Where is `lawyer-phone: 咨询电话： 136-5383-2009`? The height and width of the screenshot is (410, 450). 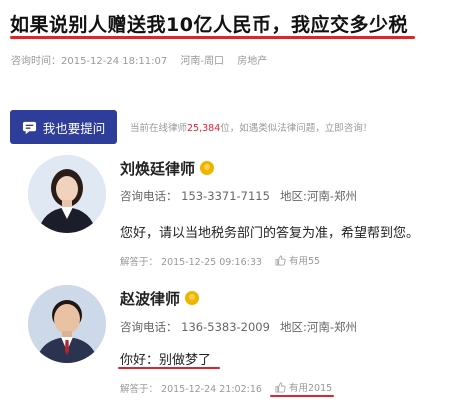 lawyer-phone: 咨询电话： 136-5383-2009 is located at coordinates (195, 327).